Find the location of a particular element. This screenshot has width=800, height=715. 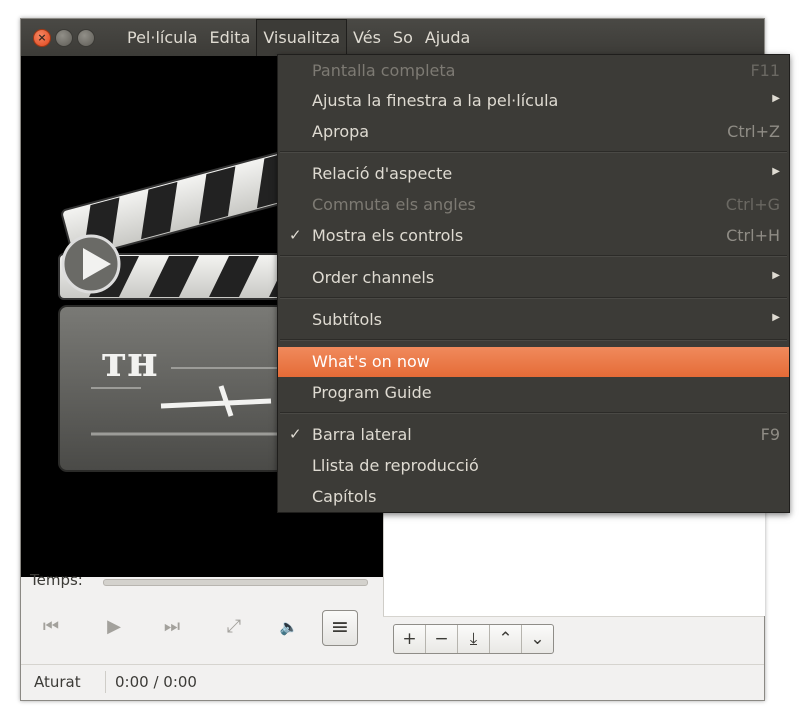

menu-item-apropa: Apropa Ctrl+Z is located at coordinates (533, 132).